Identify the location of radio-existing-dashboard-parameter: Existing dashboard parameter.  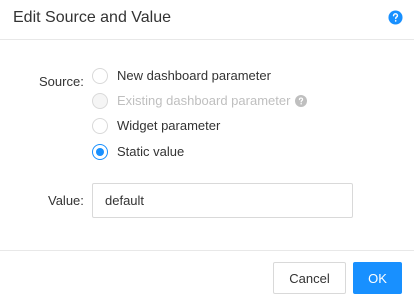
(200, 101).